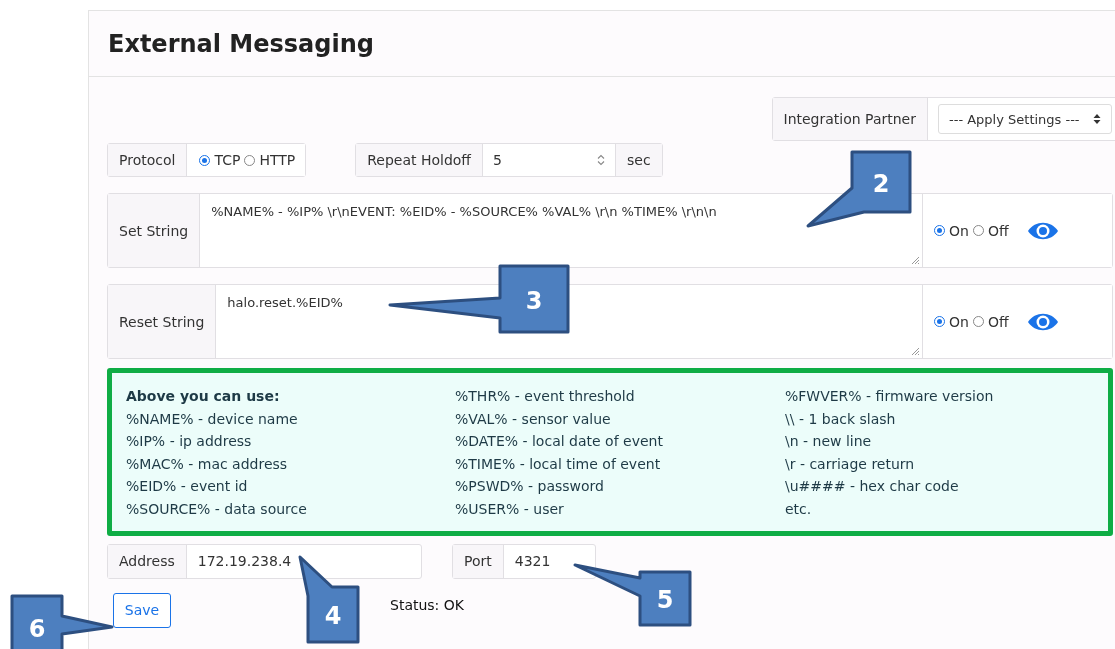  What do you see at coordinates (427, 605) in the screenshot?
I see `status-text: Status: OK` at bounding box center [427, 605].